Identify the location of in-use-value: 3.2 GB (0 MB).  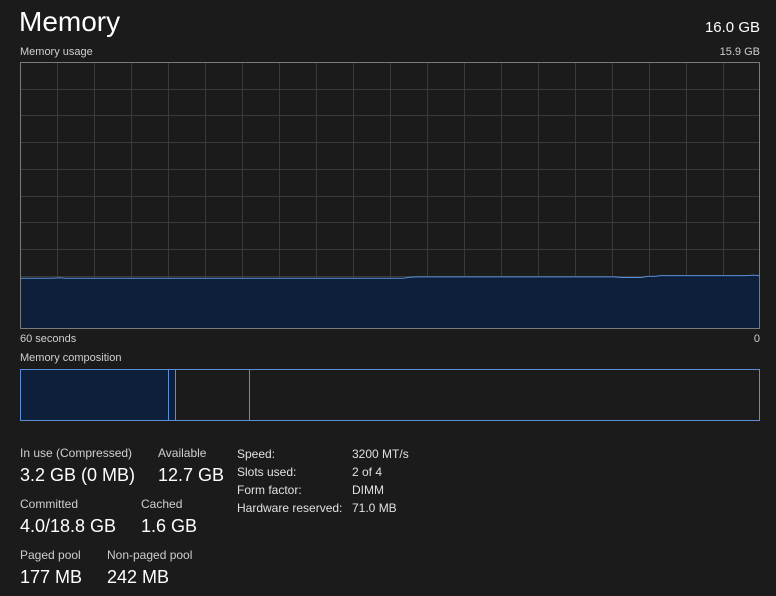
(78, 475).